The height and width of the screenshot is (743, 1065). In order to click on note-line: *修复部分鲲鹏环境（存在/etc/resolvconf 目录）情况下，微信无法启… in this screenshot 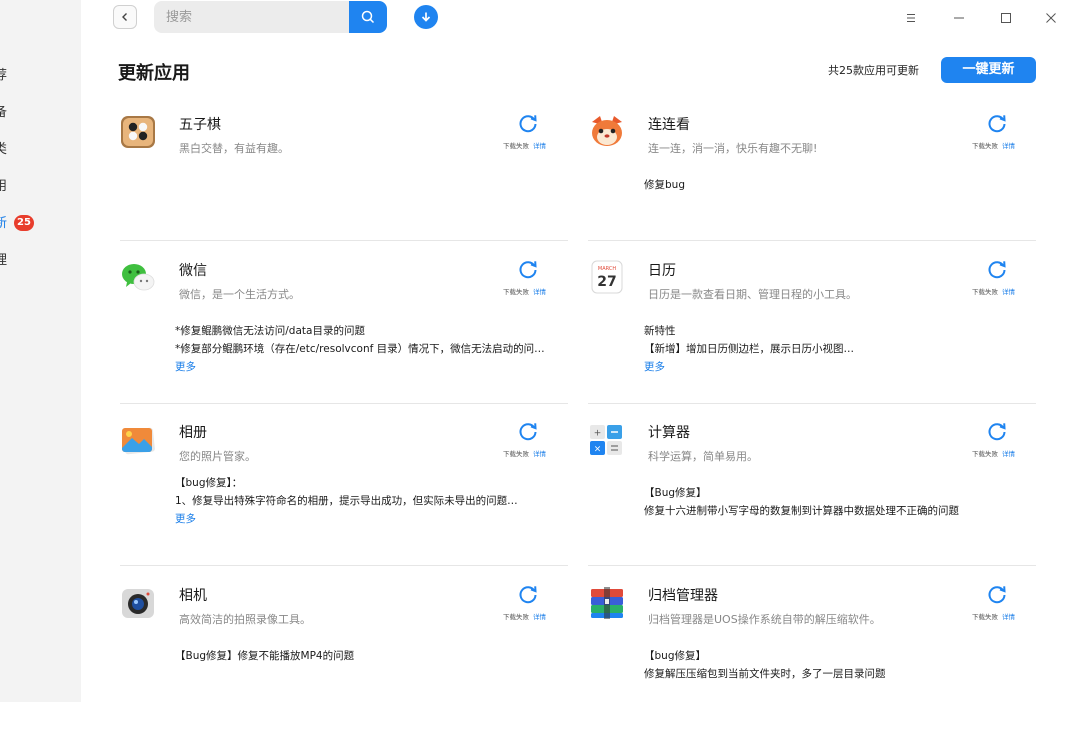, I will do `click(360, 349)`.